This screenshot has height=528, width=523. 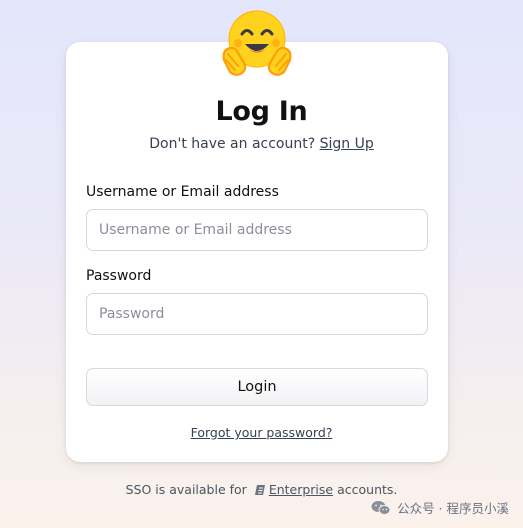 What do you see at coordinates (261, 432) in the screenshot?
I see `forgot-password-link: Forgot your password?` at bounding box center [261, 432].